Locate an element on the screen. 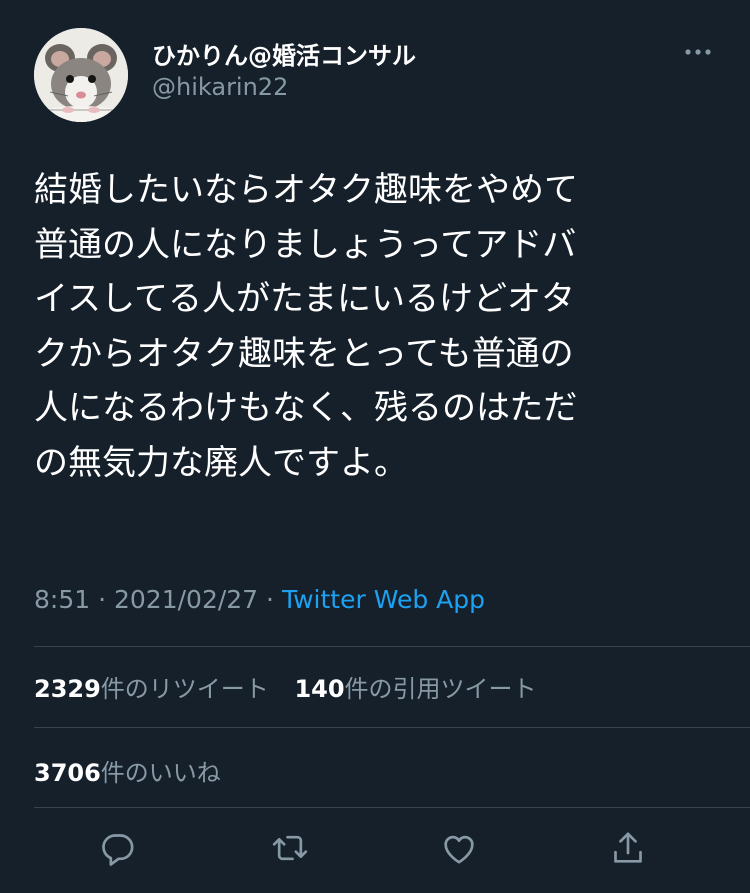 The height and width of the screenshot is (893, 750). share-button is located at coordinates (628, 848).